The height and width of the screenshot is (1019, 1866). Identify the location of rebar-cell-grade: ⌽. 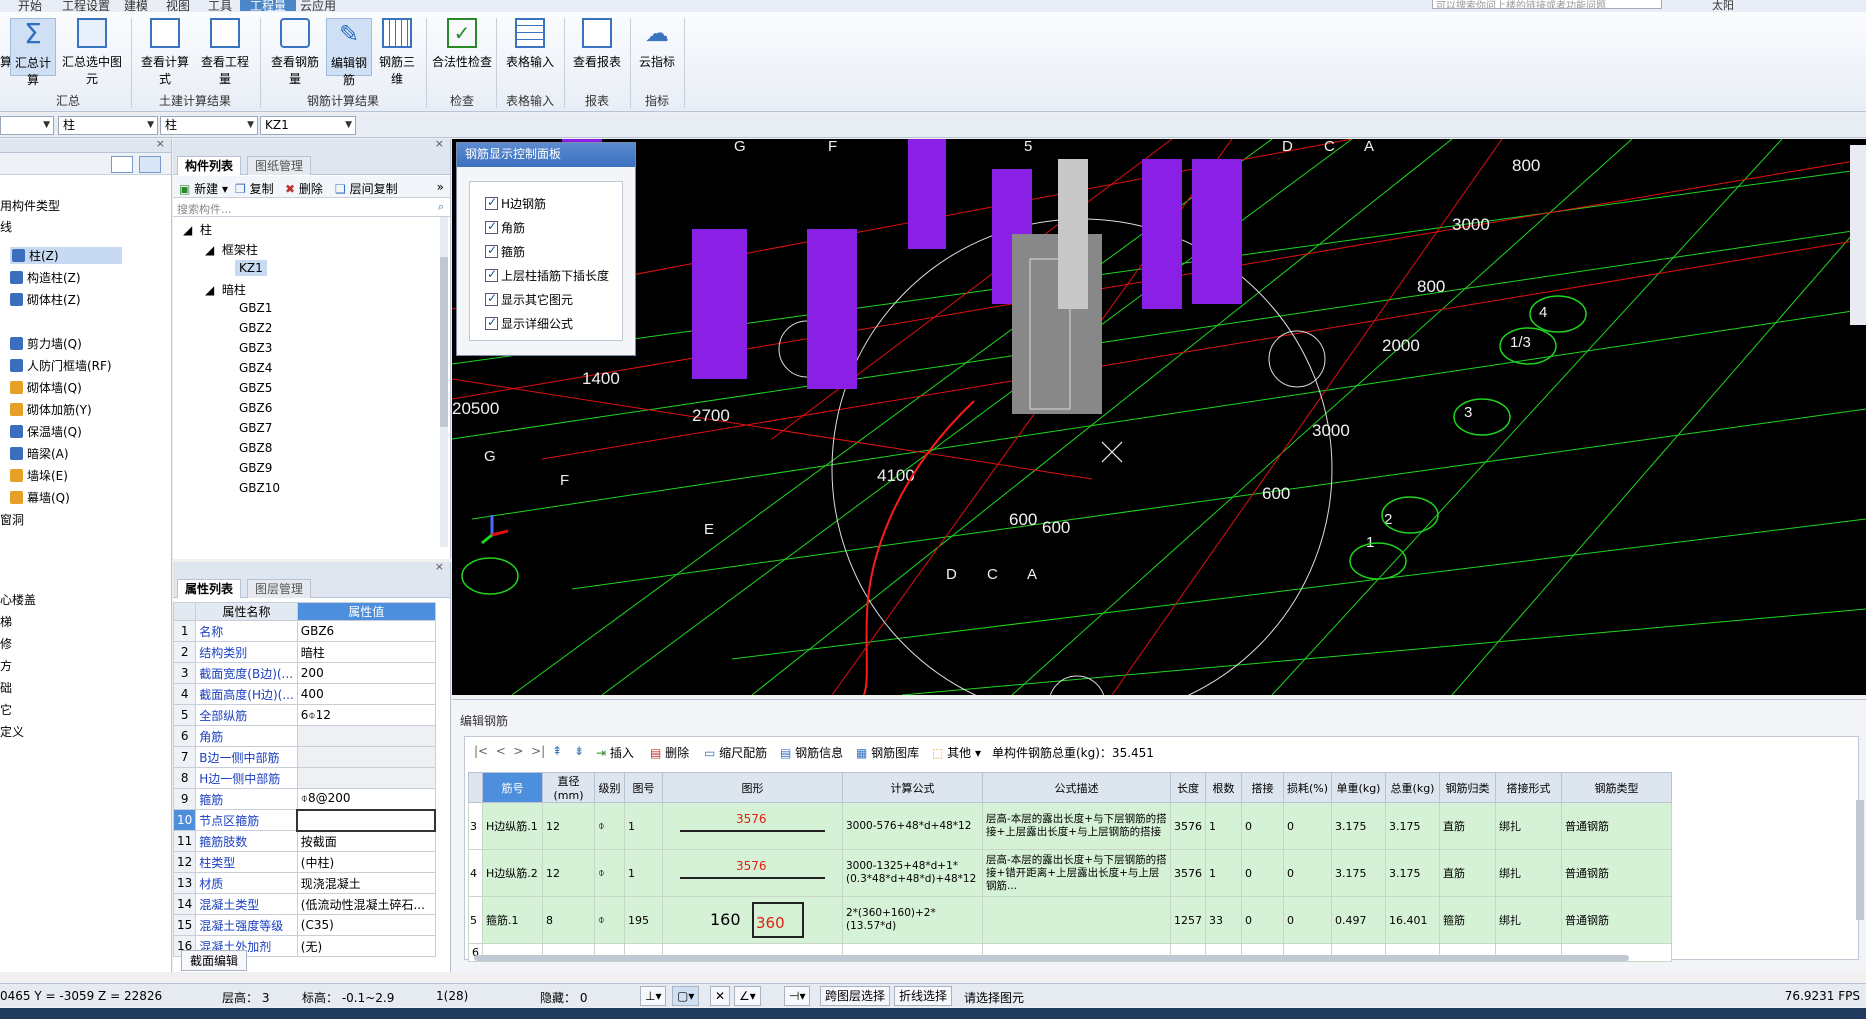
(609, 920).